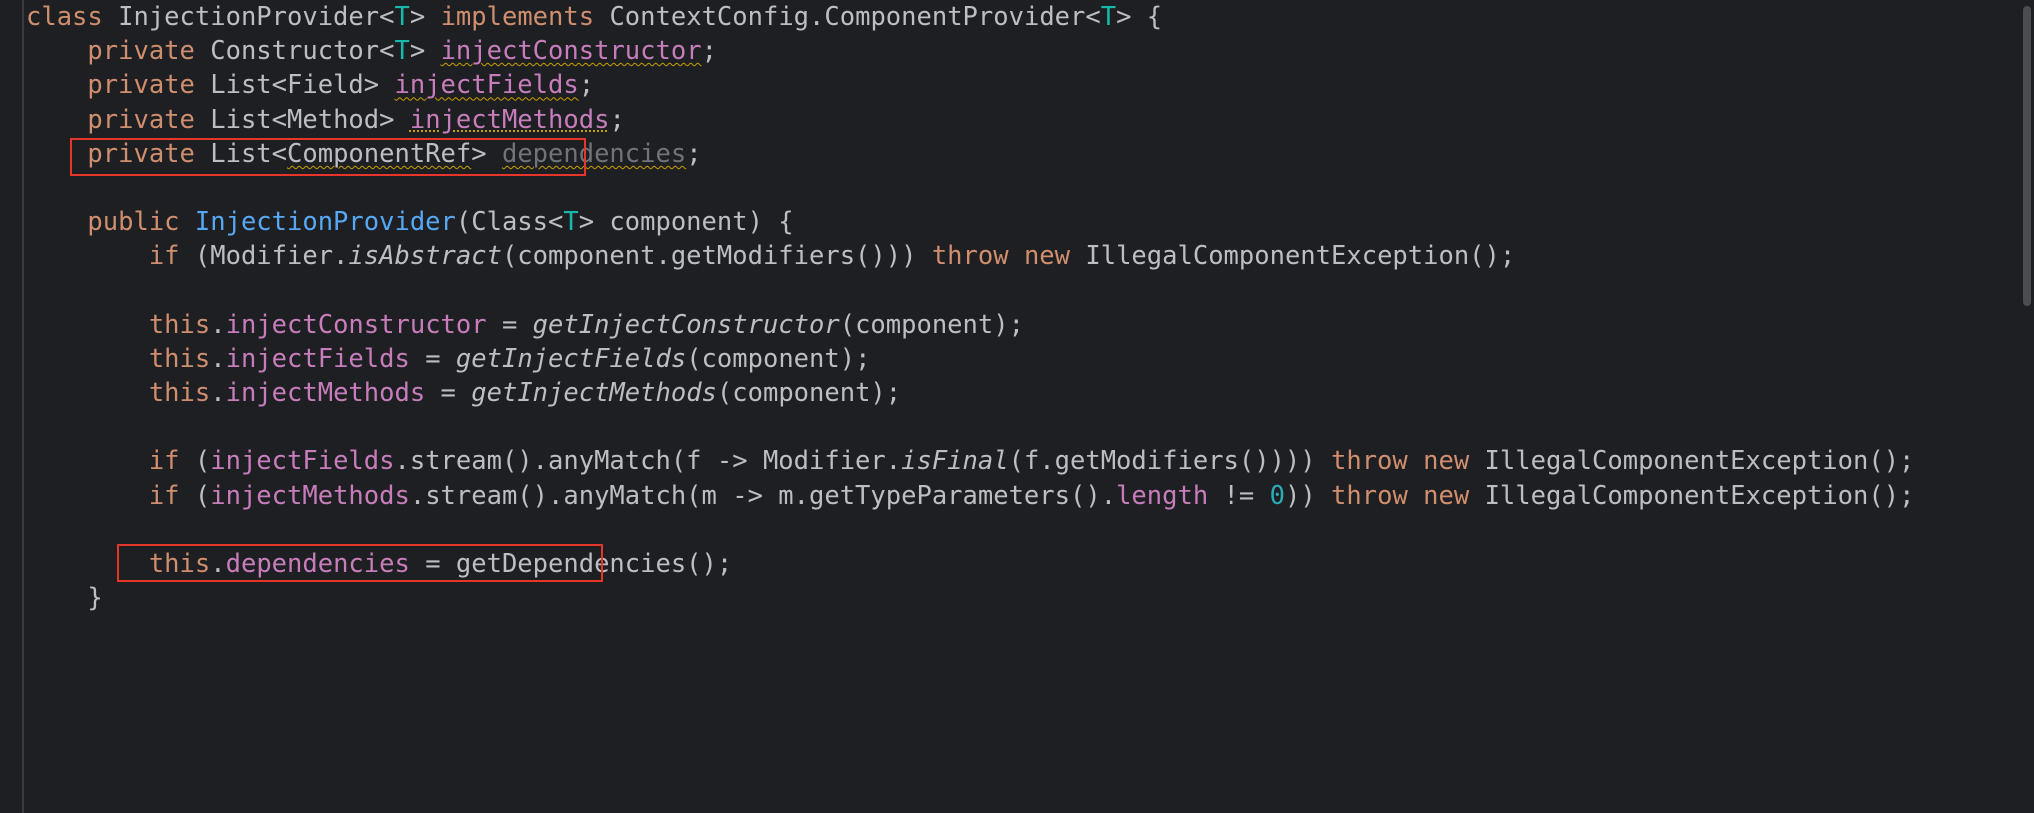 The height and width of the screenshot is (813, 2034). Describe the element at coordinates (1139, 17) in the screenshot. I see `code-token: > {` at that location.